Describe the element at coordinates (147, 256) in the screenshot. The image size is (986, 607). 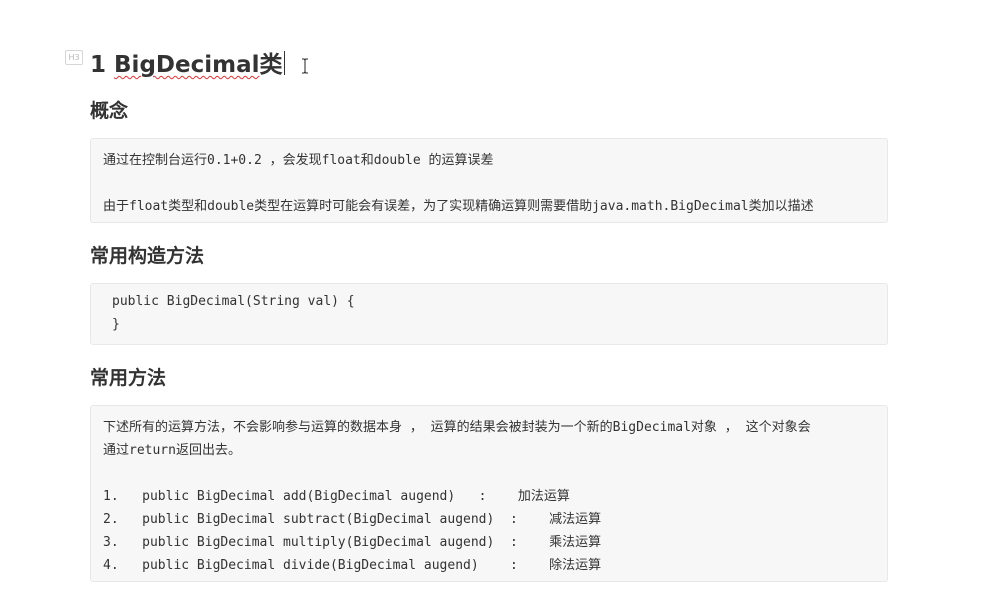
I see `constructor-heading: 常用构造方法` at that location.